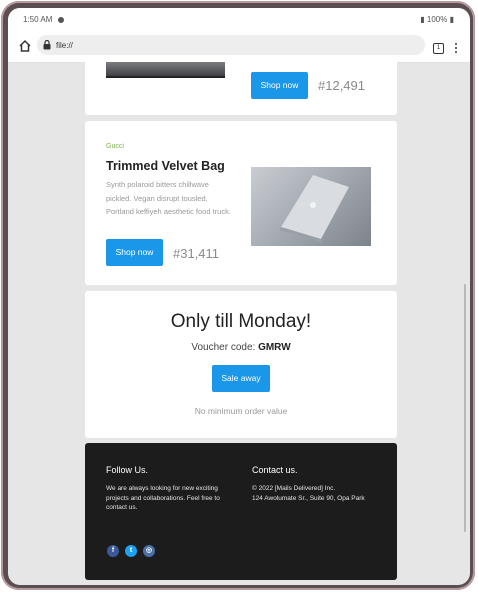 Image resolution: width=478 pixels, height=593 pixels. I want to click on contact-line: 124 Awolumate Sr., Suite 90, Opa Park, so click(308, 498).